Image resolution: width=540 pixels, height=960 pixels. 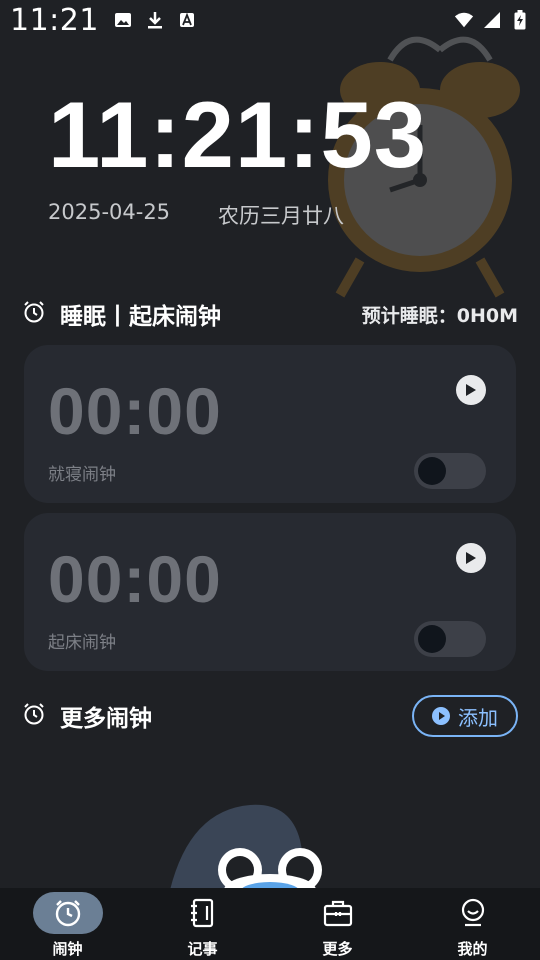 I want to click on bottom-tab-bar: 闹钟 记事 更多 我的, so click(x=270, y=924).